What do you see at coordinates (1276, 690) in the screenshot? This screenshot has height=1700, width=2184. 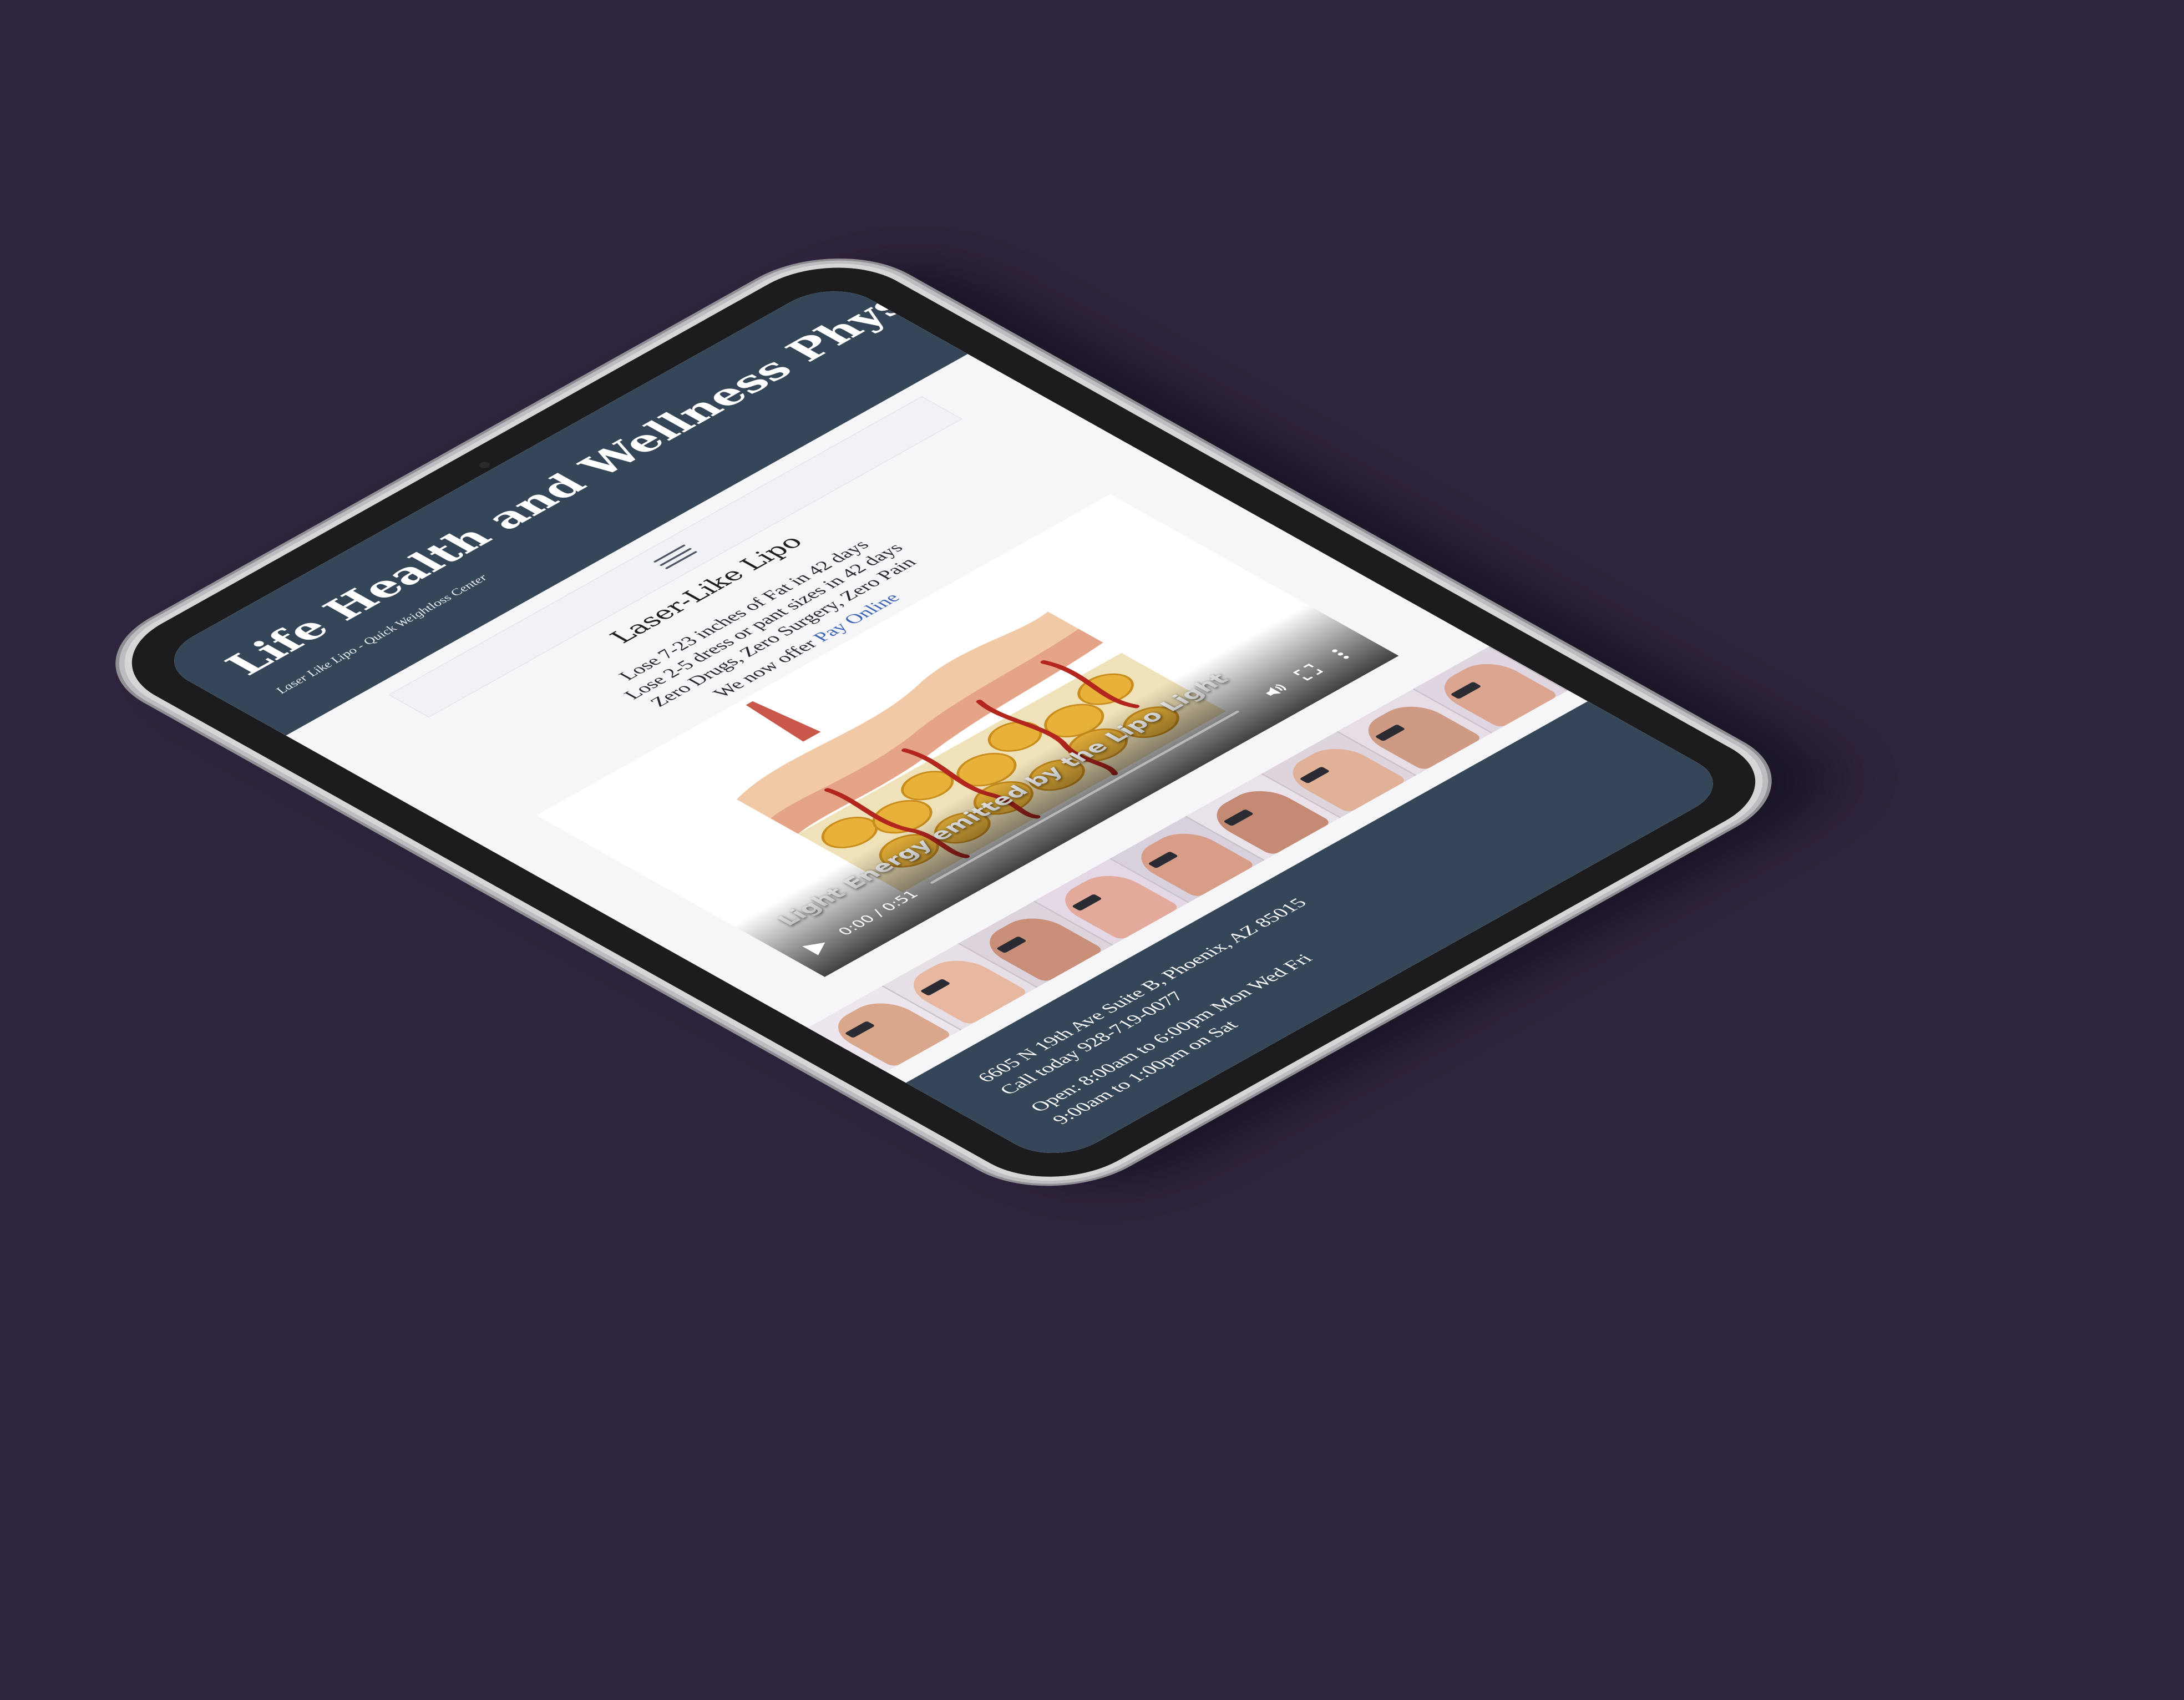 I see `volume-icon` at bounding box center [1276, 690].